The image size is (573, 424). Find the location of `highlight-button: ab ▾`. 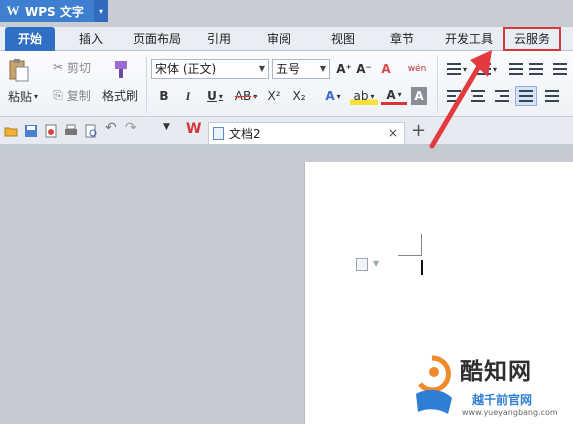

highlight-button: ab ▾ is located at coordinates (364, 96).